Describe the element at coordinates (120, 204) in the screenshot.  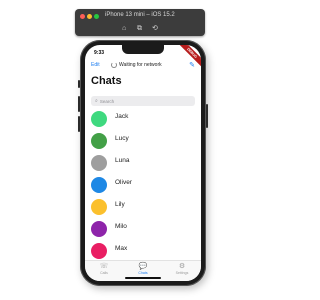
I see `chat-name: Lily` at that location.